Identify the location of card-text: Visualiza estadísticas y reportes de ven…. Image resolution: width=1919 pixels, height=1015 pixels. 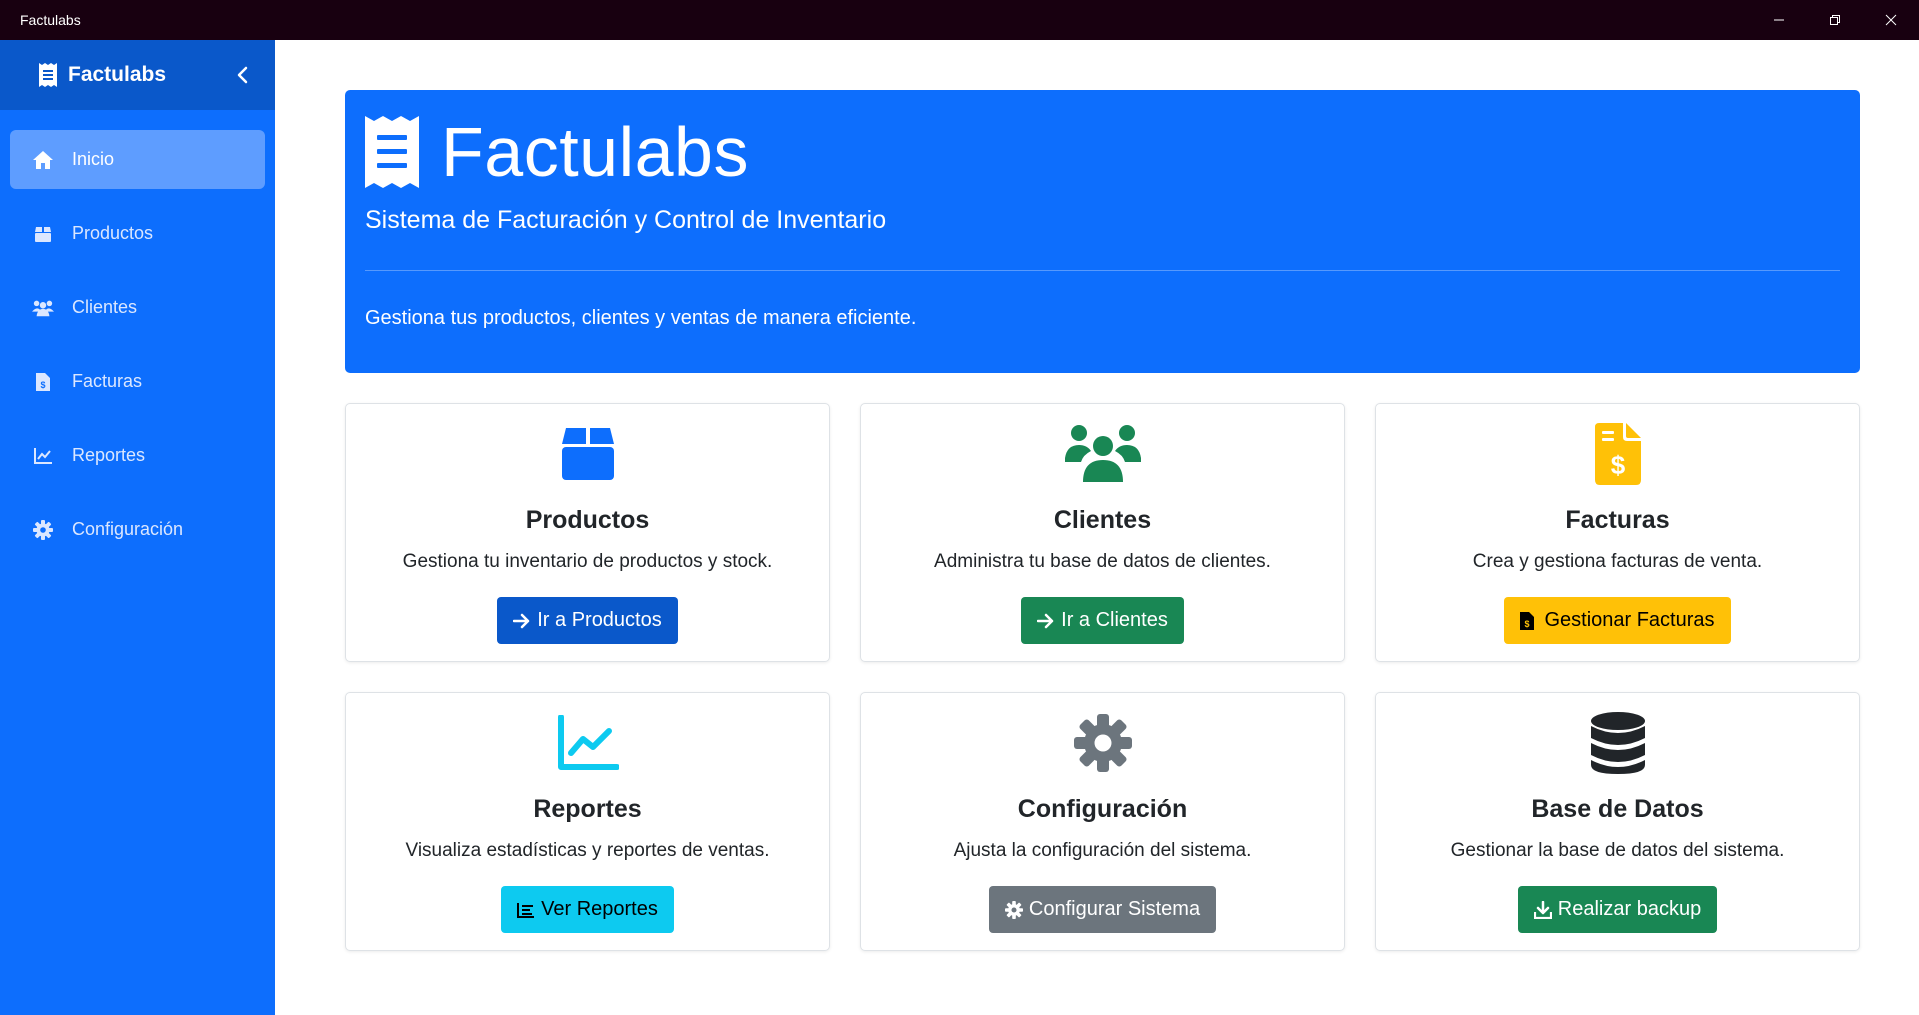
(587, 850).